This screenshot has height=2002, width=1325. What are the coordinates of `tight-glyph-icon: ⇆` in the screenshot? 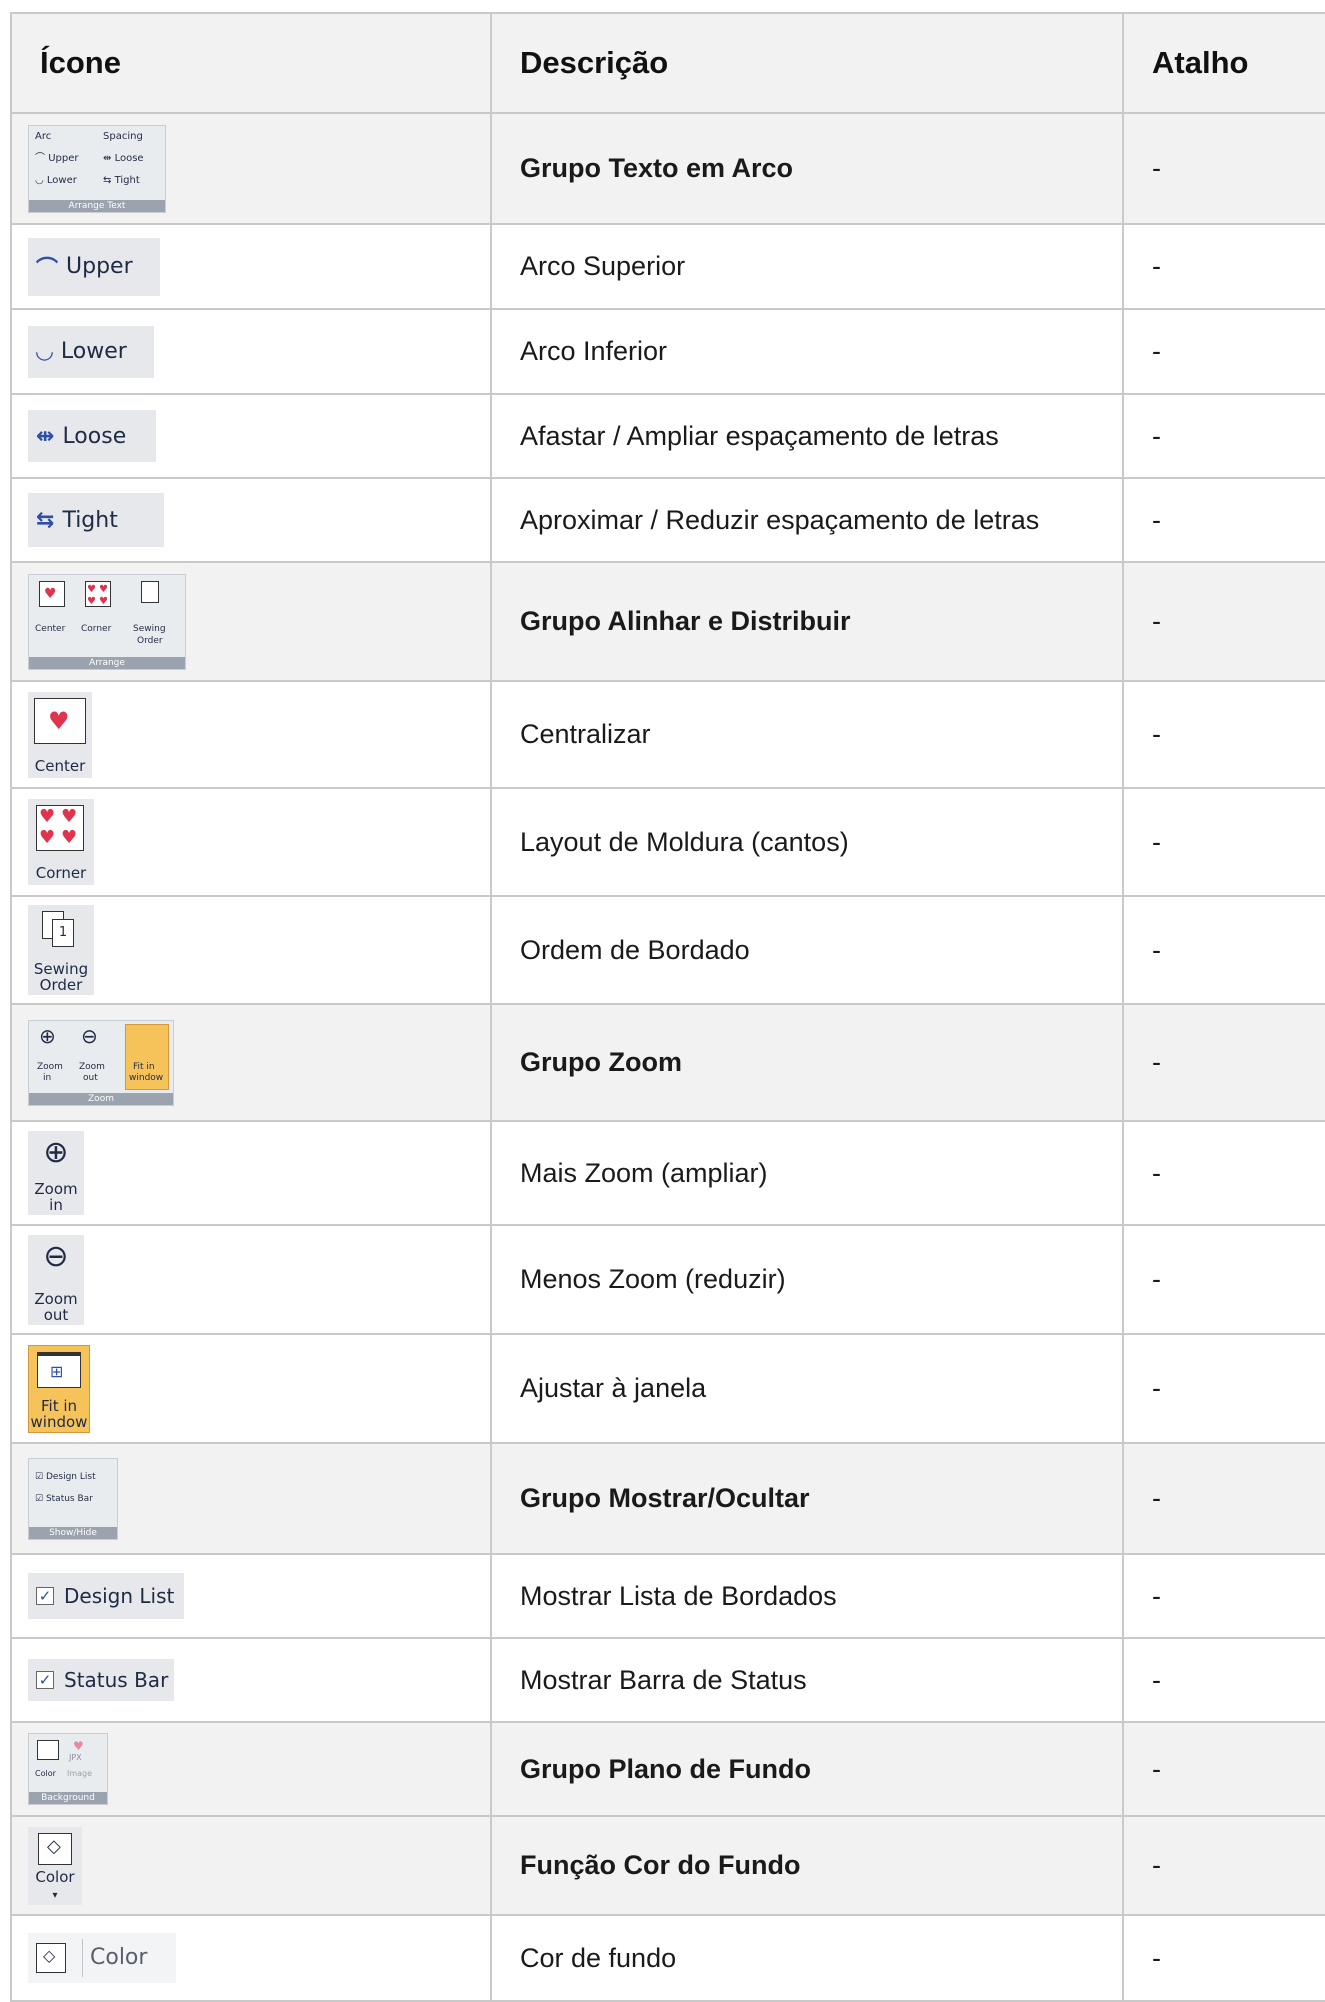 It's located at (45, 520).